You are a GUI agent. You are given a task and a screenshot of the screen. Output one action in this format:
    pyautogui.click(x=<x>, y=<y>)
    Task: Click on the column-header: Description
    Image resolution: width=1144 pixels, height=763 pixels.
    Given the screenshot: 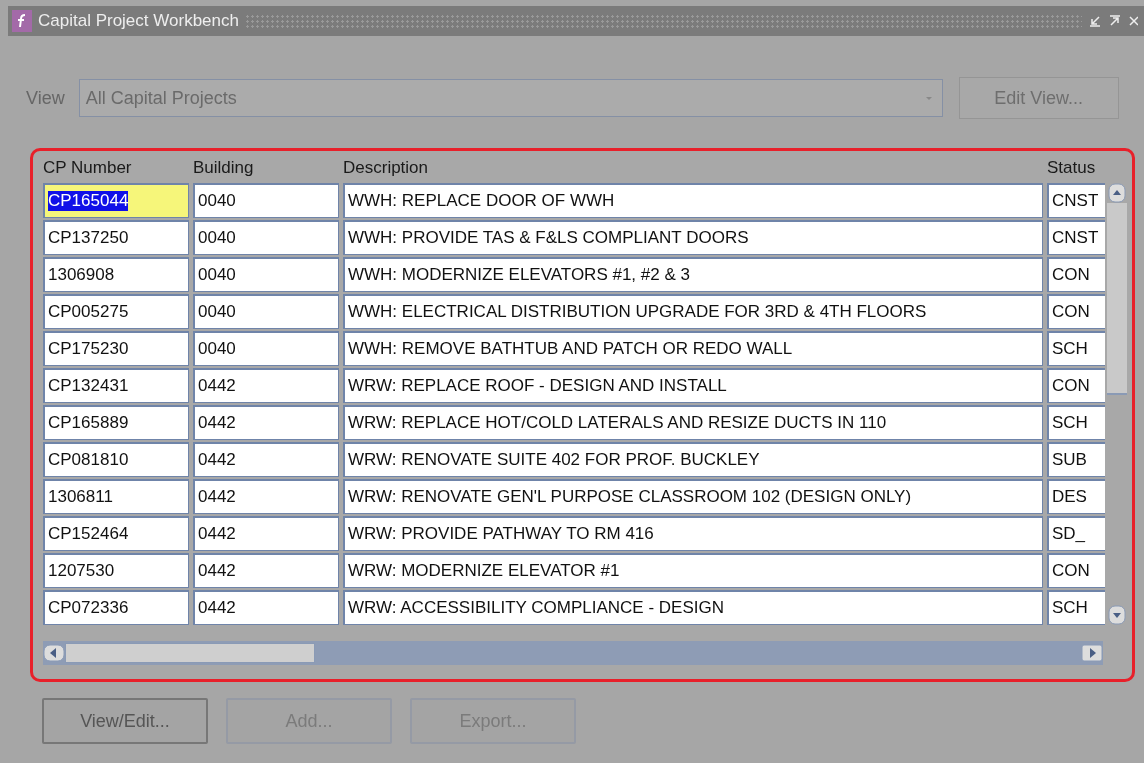 What is the action you would take?
    pyautogui.click(x=386, y=168)
    